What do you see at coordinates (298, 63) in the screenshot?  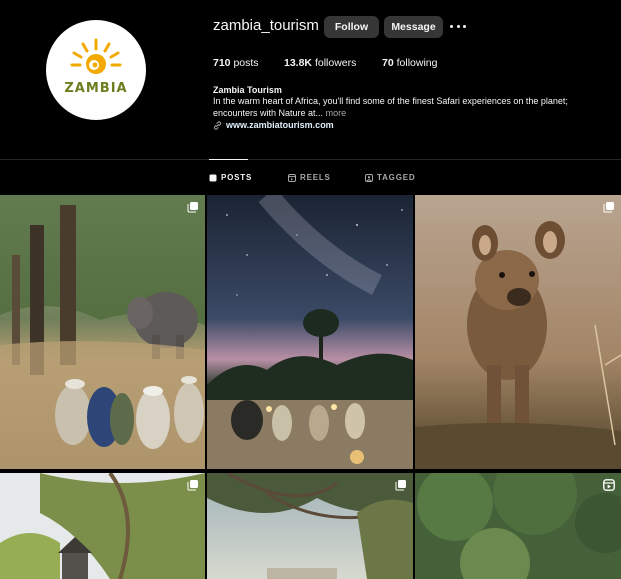 I see `followers-count-value: 13.8K` at bounding box center [298, 63].